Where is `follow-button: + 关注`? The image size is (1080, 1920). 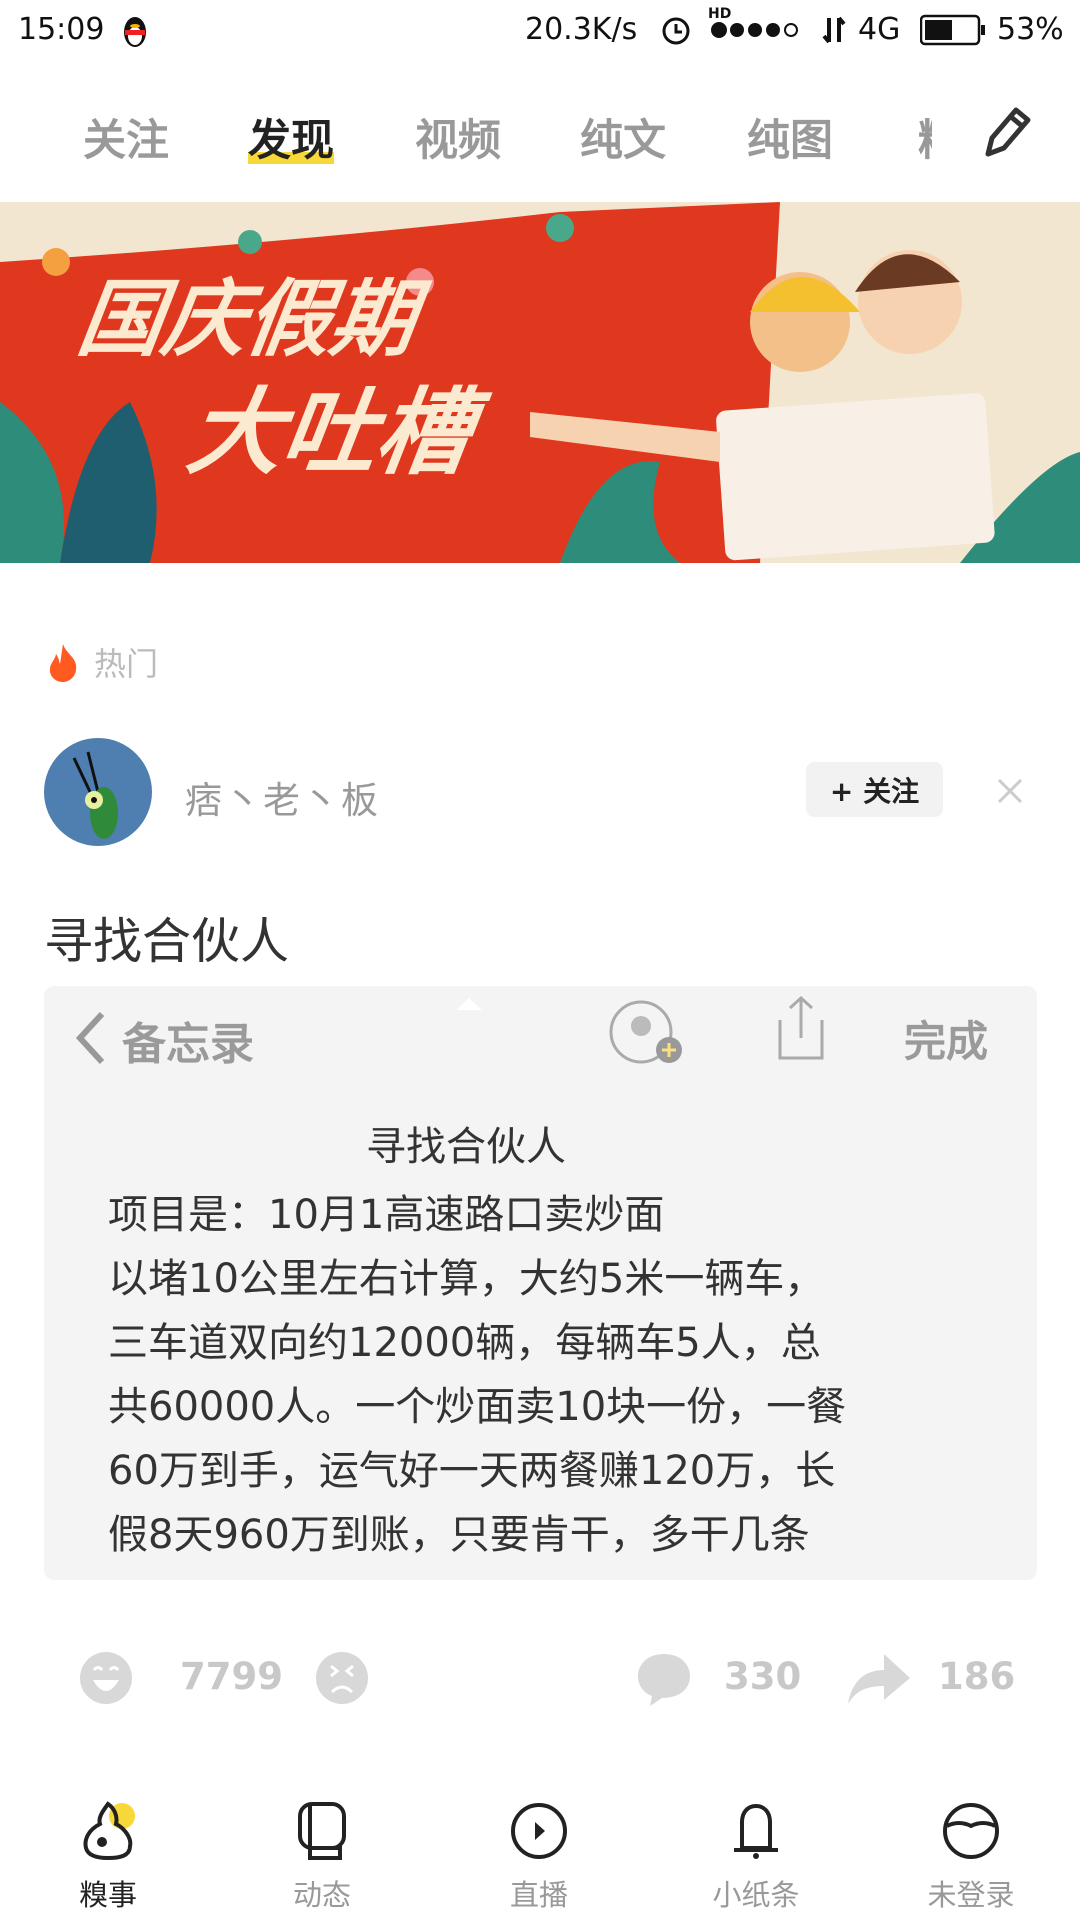 follow-button: + 关注 is located at coordinates (874, 789).